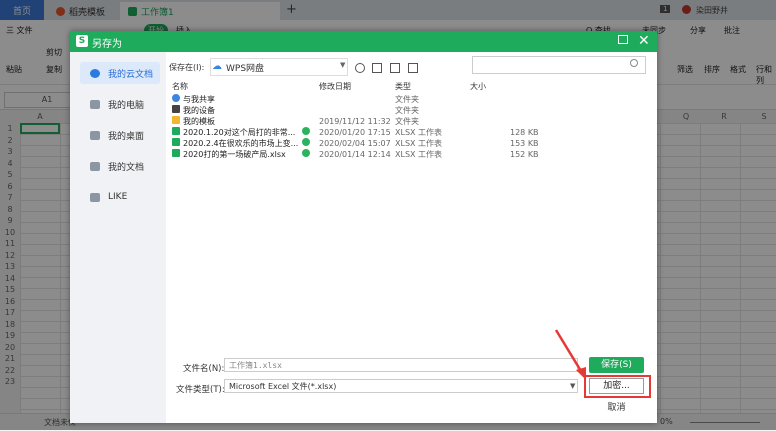  What do you see at coordinates (616, 365) in the screenshot?
I see `save-button: 保存(S)` at bounding box center [616, 365].